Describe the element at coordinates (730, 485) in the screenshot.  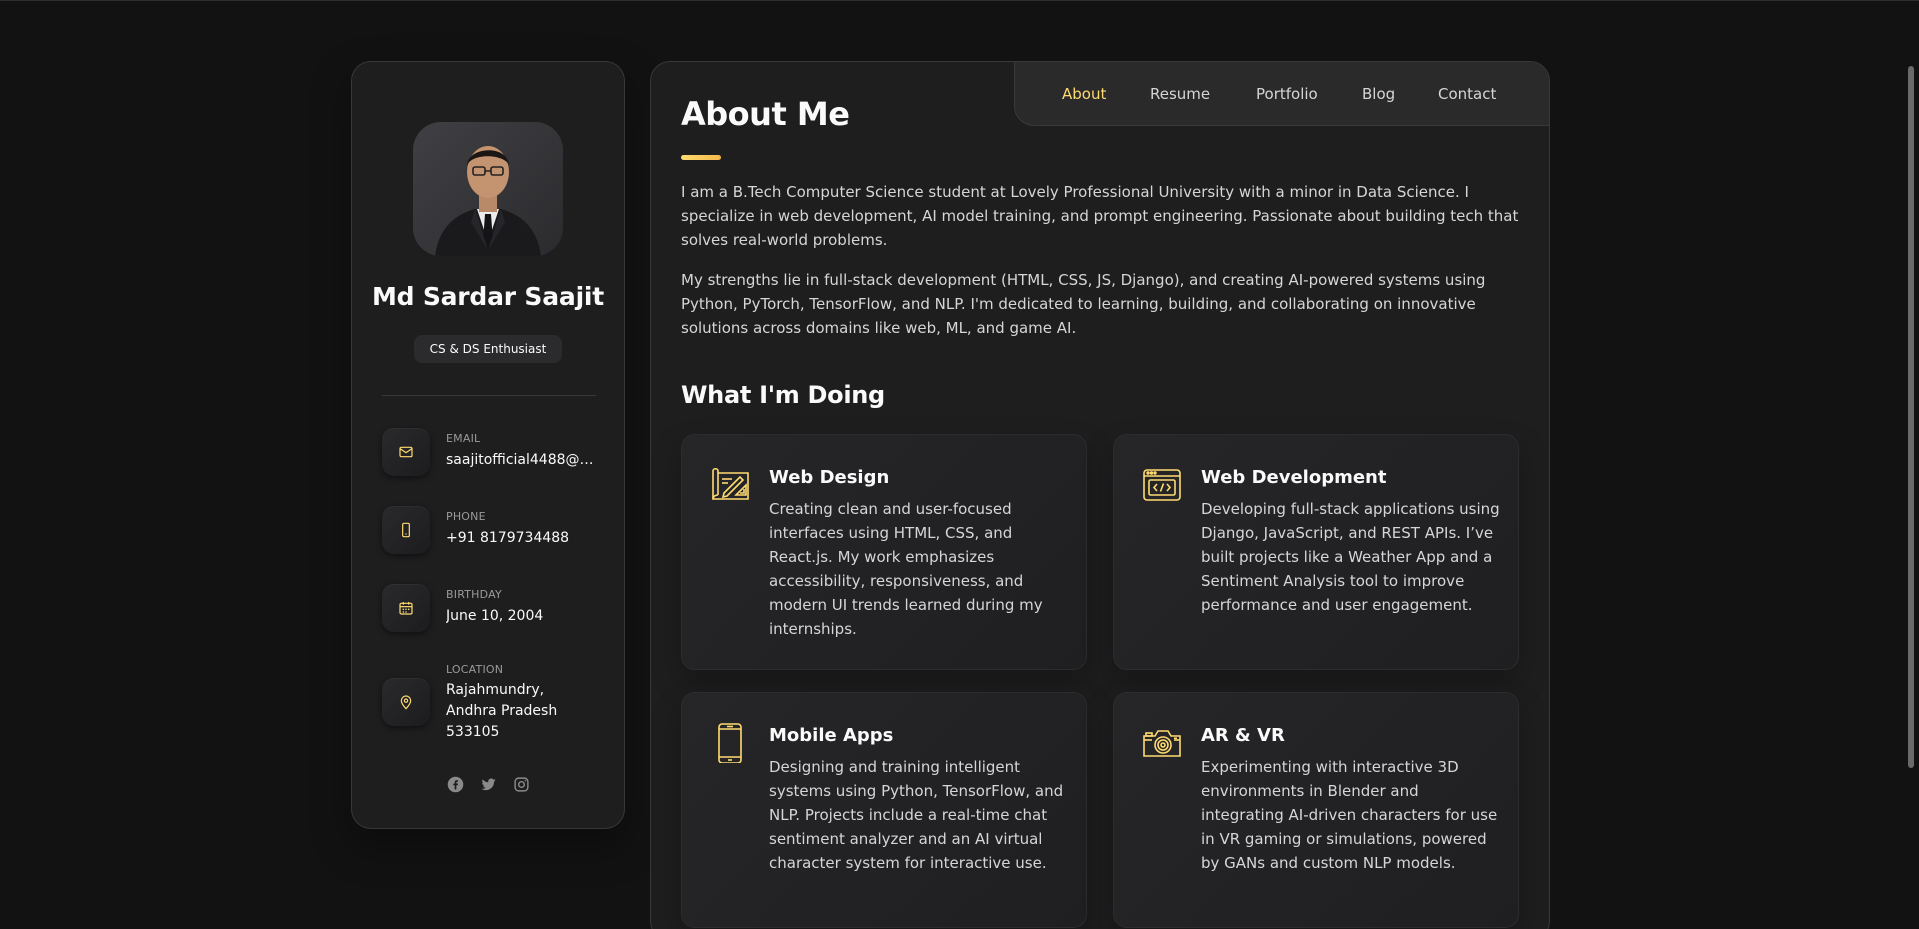
I see `design-icon` at that location.